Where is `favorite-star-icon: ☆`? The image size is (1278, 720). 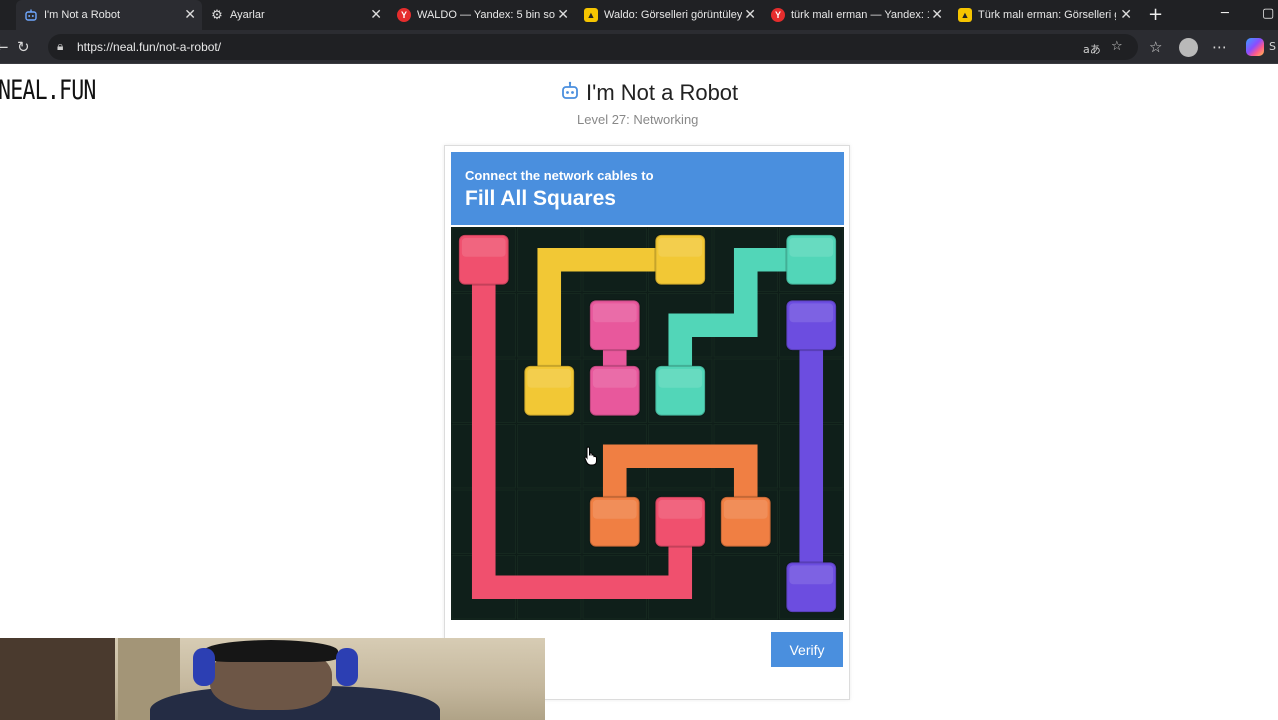
favorite-star-icon: ☆ is located at coordinates (1117, 46).